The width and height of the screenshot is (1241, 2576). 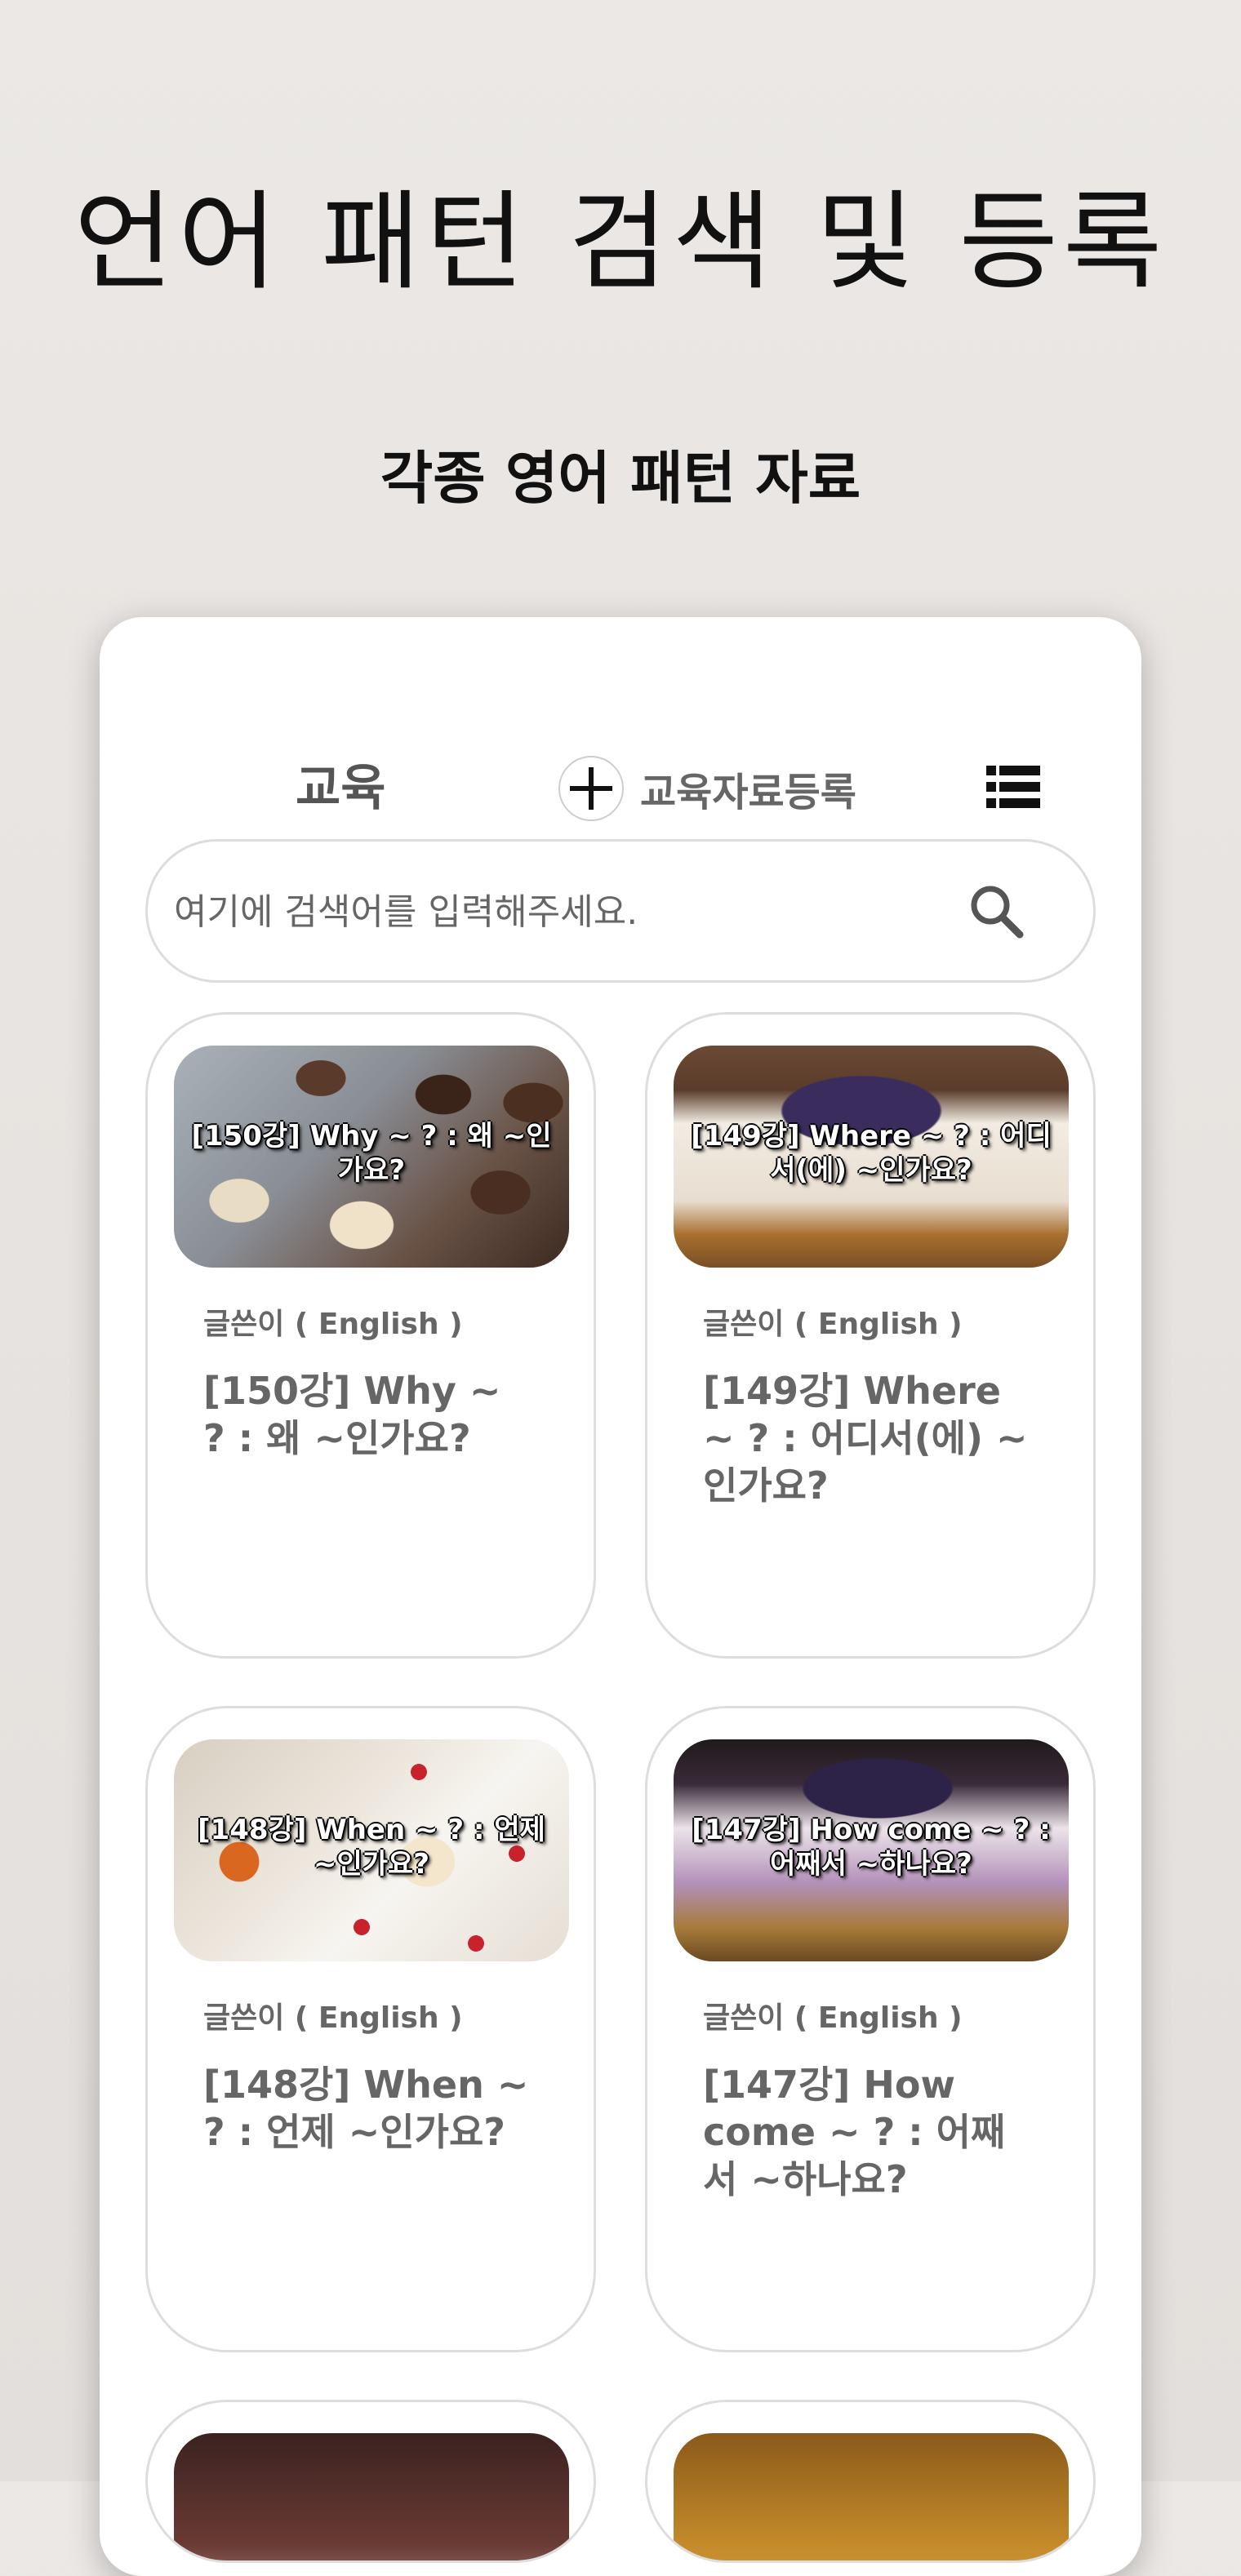 What do you see at coordinates (620, 478) in the screenshot?
I see `page-subtitle: 각종 영어 패턴 자료` at bounding box center [620, 478].